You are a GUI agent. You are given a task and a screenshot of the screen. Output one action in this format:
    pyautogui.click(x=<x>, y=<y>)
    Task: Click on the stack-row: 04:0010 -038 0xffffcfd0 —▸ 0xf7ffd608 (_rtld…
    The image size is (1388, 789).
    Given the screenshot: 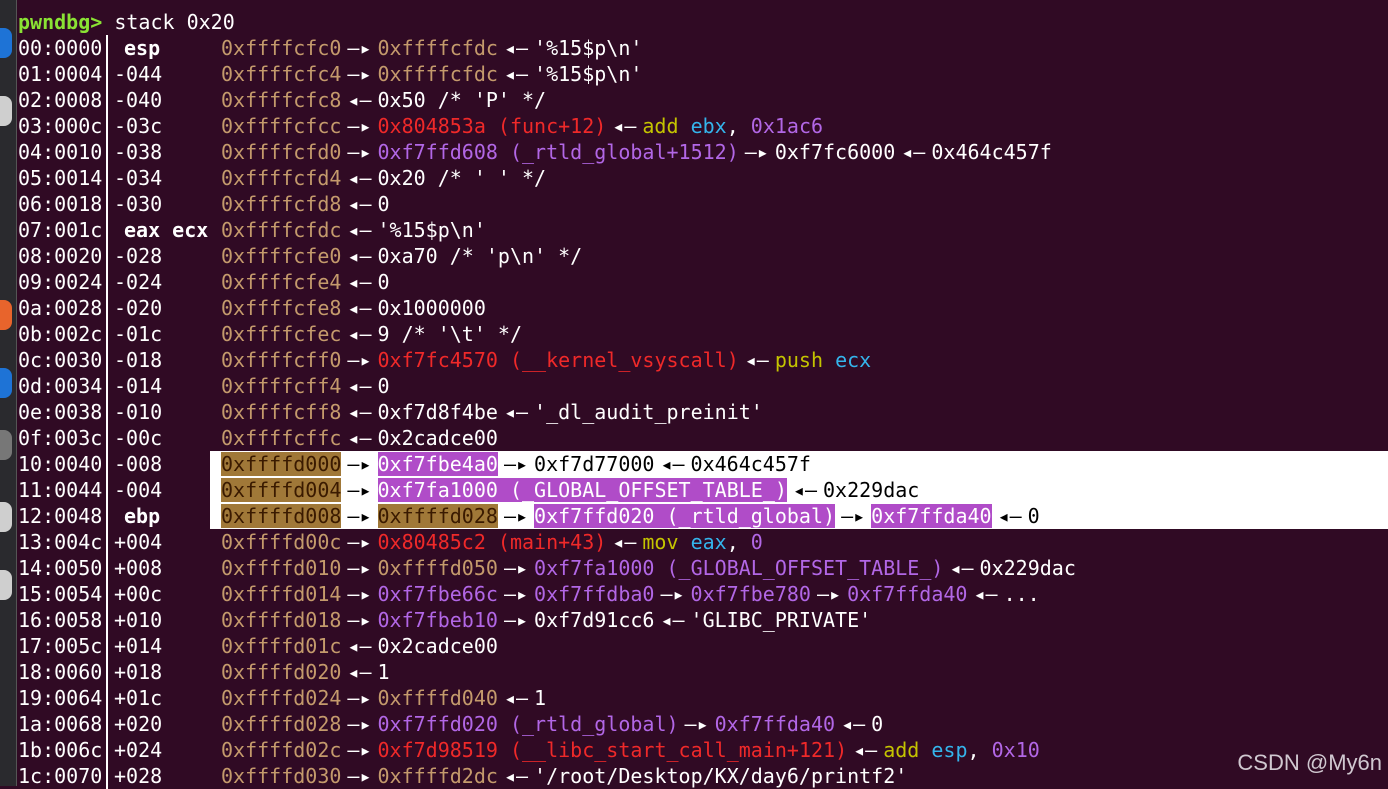 What is the action you would take?
    pyautogui.click(x=703, y=152)
    